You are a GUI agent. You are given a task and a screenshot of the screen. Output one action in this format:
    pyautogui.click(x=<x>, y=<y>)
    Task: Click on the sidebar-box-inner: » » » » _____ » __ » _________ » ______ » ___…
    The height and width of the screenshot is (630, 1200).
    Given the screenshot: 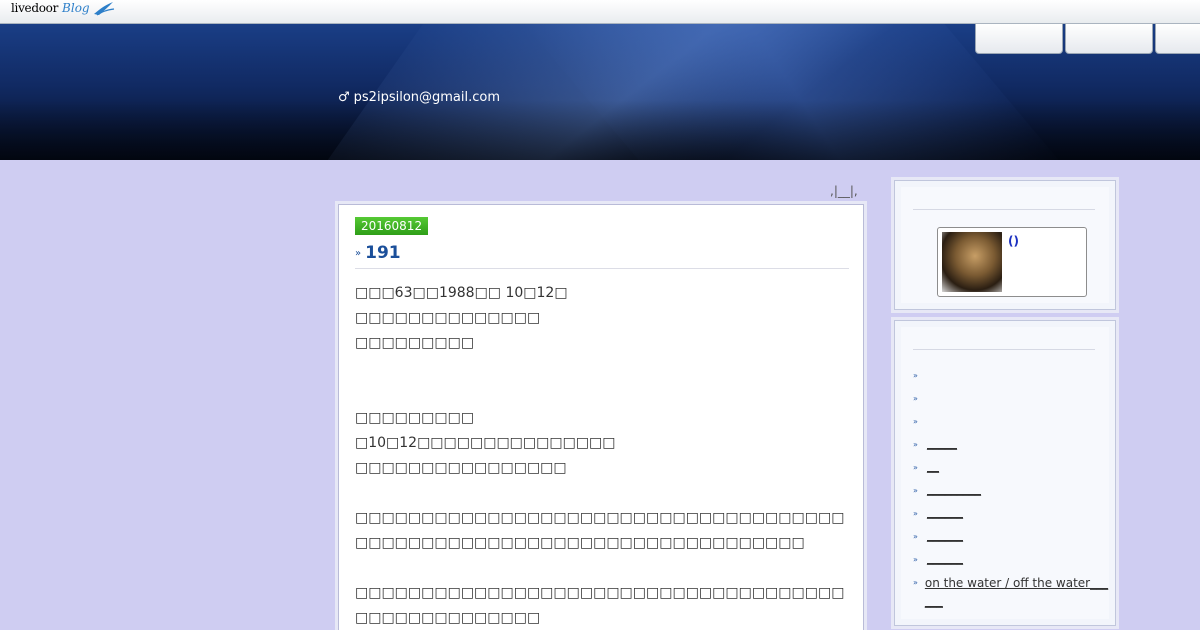 What is the action you would take?
    pyautogui.click(x=1005, y=473)
    